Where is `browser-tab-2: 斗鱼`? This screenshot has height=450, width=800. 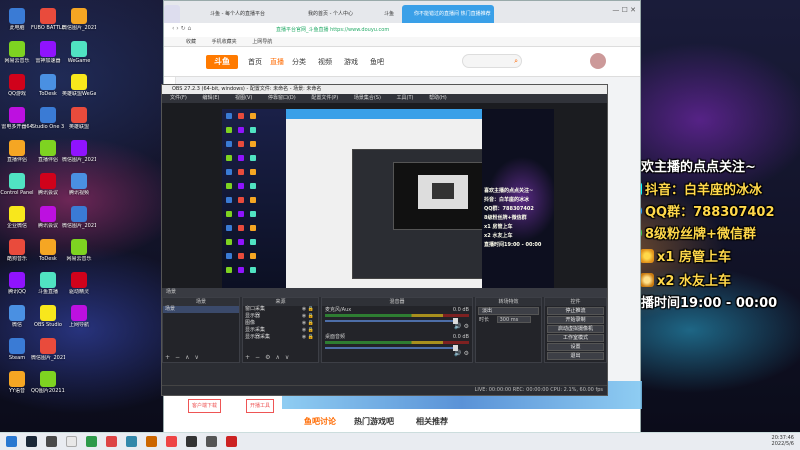 browser-tab-2: 斗鱼 is located at coordinates (386, 14).